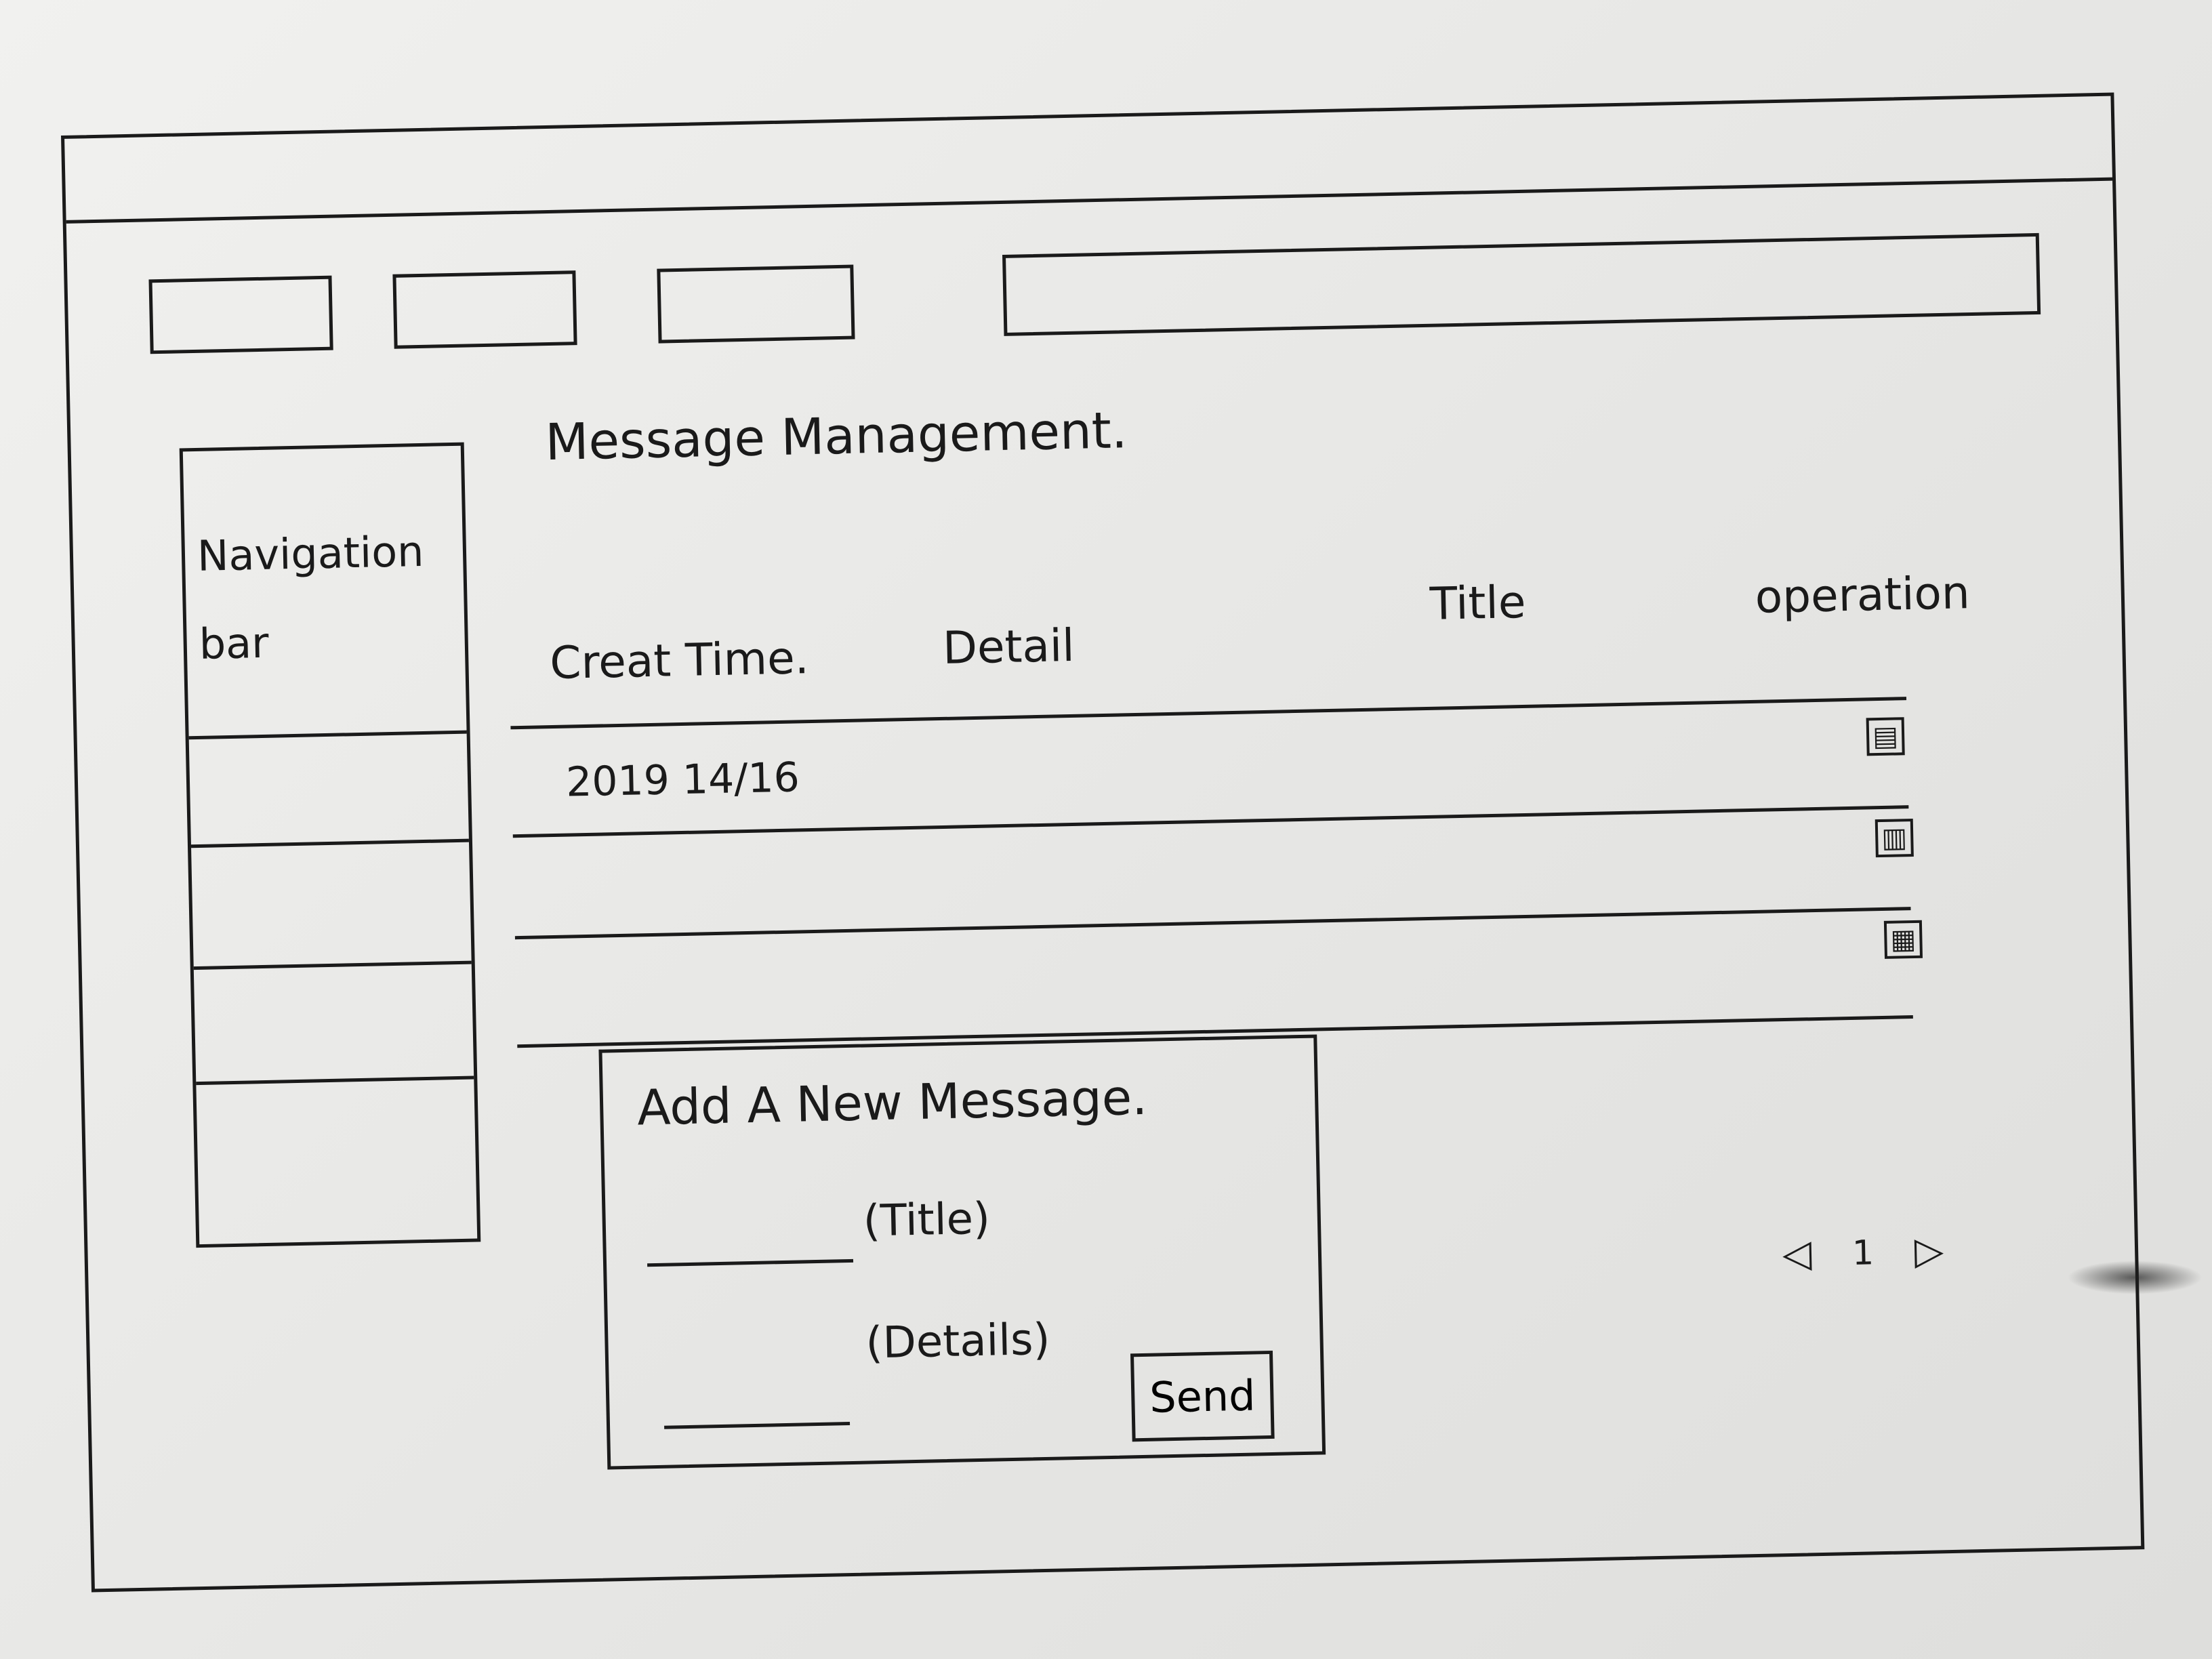 This screenshot has height=1659, width=2212. What do you see at coordinates (958, 1341) in the screenshot?
I see `details-field-label: (Details)` at bounding box center [958, 1341].